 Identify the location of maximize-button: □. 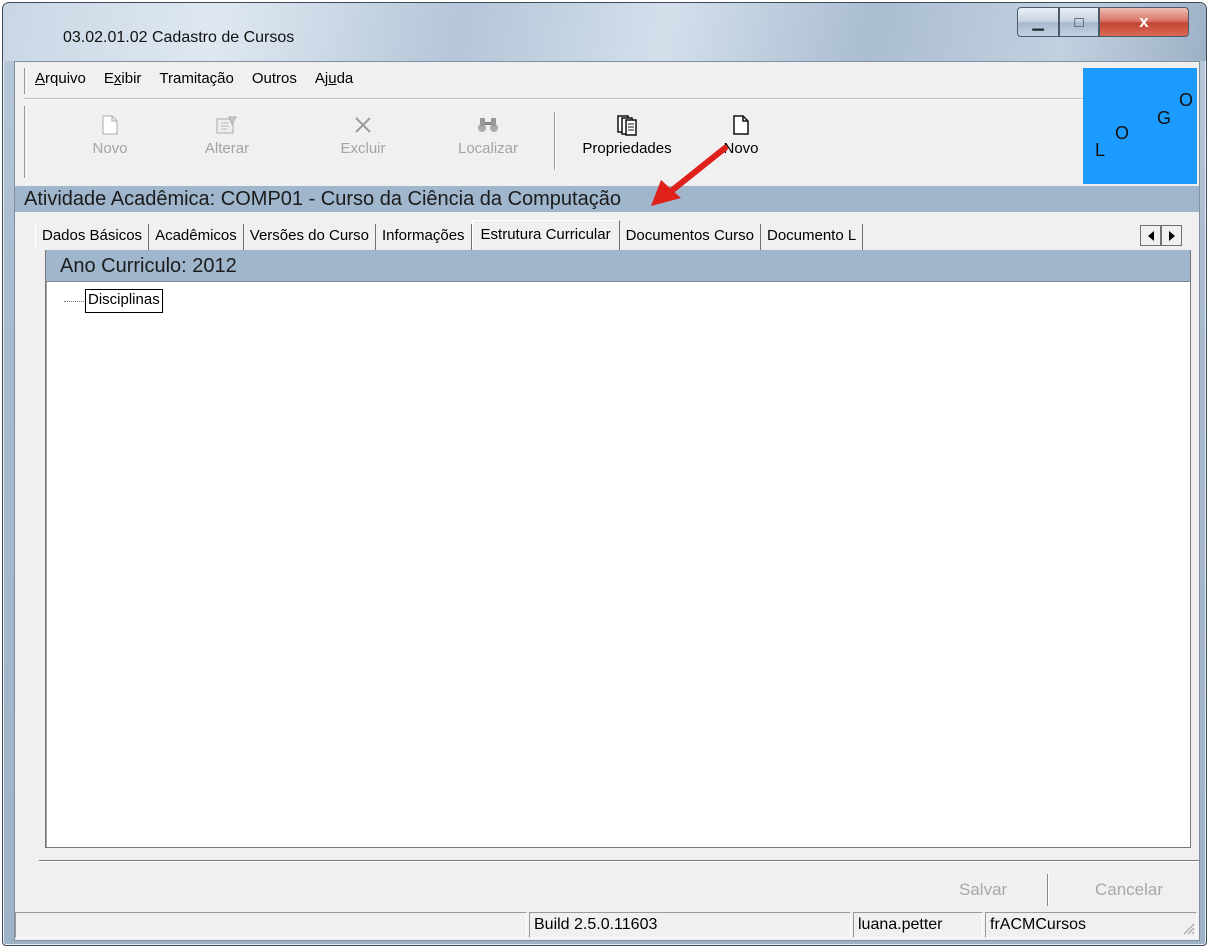
(1079, 22).